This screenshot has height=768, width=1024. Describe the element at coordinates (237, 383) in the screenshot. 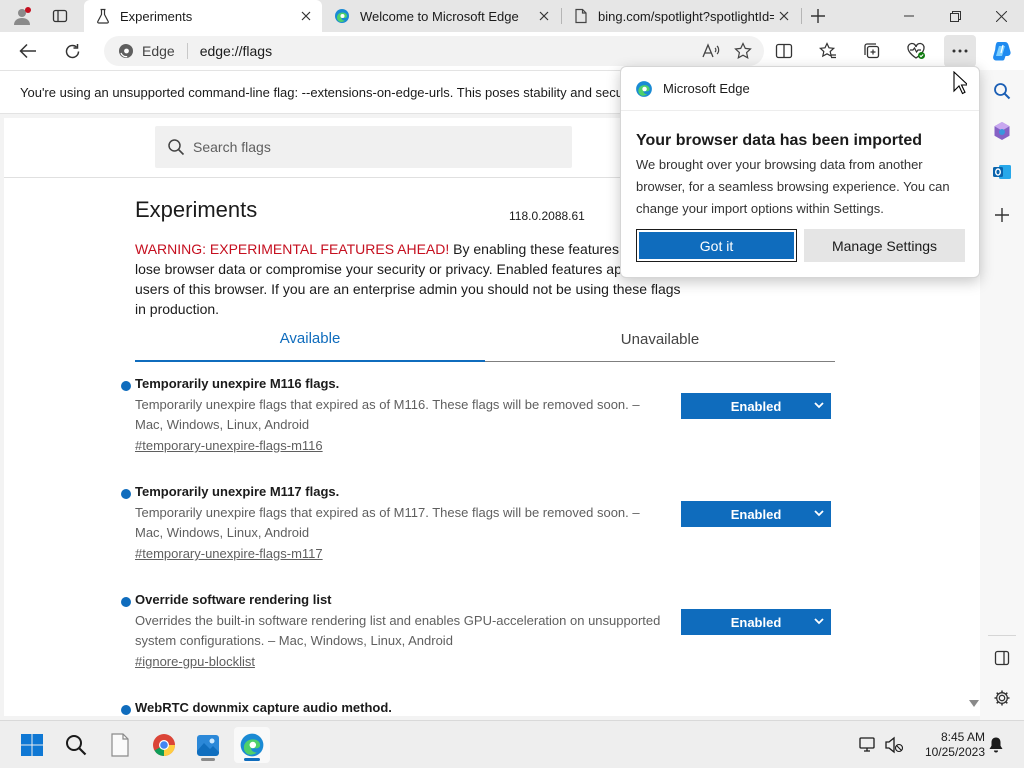

I see `flag-name: Temporarily unexpire M116 flags.` at that location.